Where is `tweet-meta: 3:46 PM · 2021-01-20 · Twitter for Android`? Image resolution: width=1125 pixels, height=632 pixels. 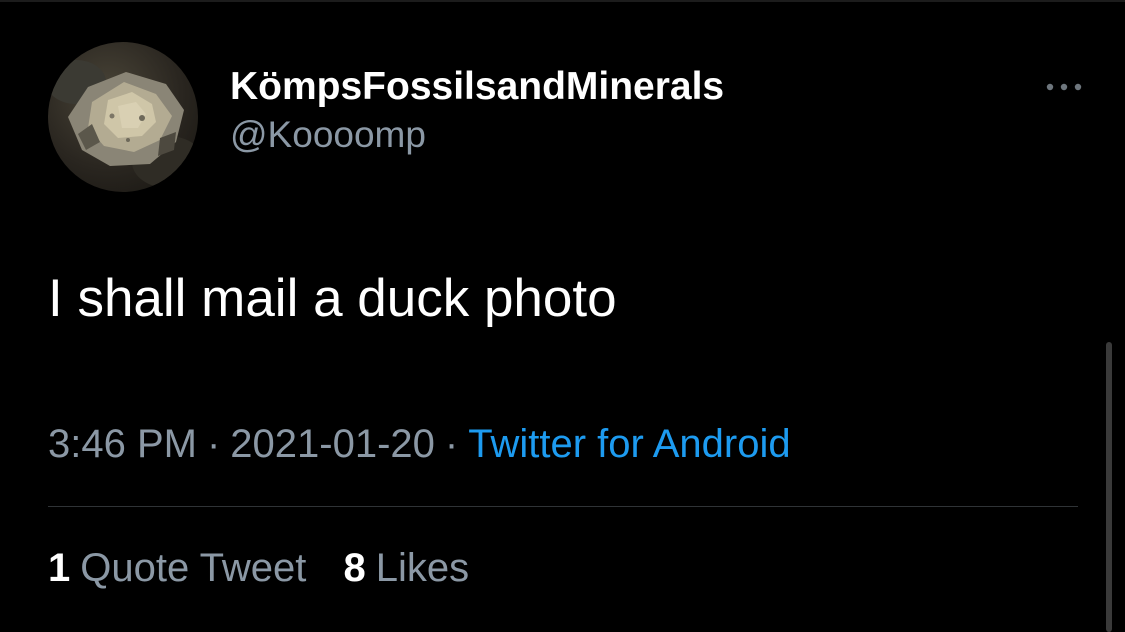
tweet-meta: 3:46 PM · 2021-01-20 · Twitter for Android is located at coordinates (419, 444).